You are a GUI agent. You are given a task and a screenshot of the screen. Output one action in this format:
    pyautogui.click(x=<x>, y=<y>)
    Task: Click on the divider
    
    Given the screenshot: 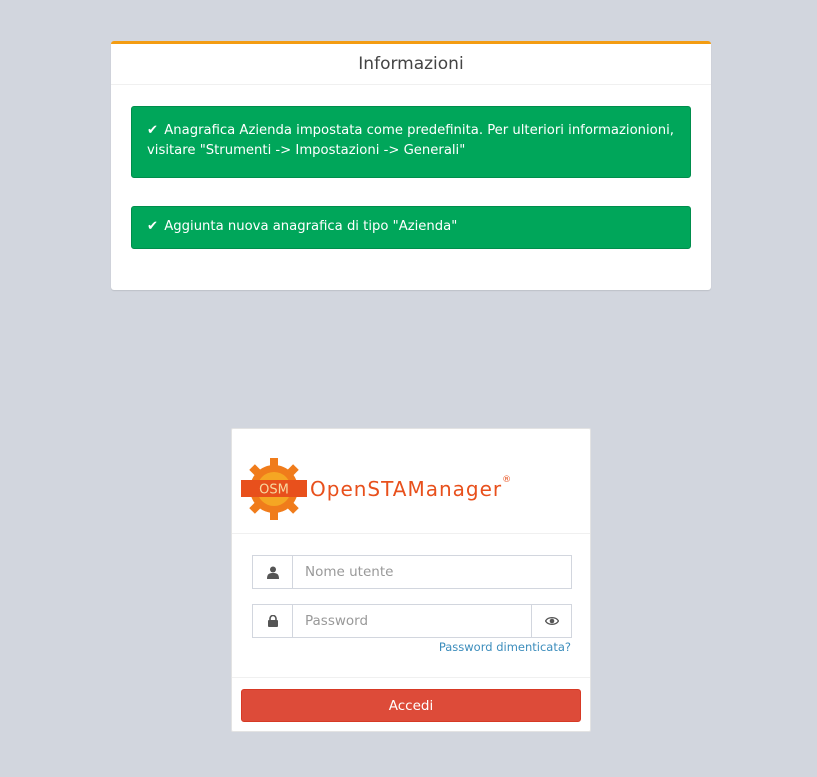 What is the action you would take?
    pyautogui.click(x=411, y=677)
    